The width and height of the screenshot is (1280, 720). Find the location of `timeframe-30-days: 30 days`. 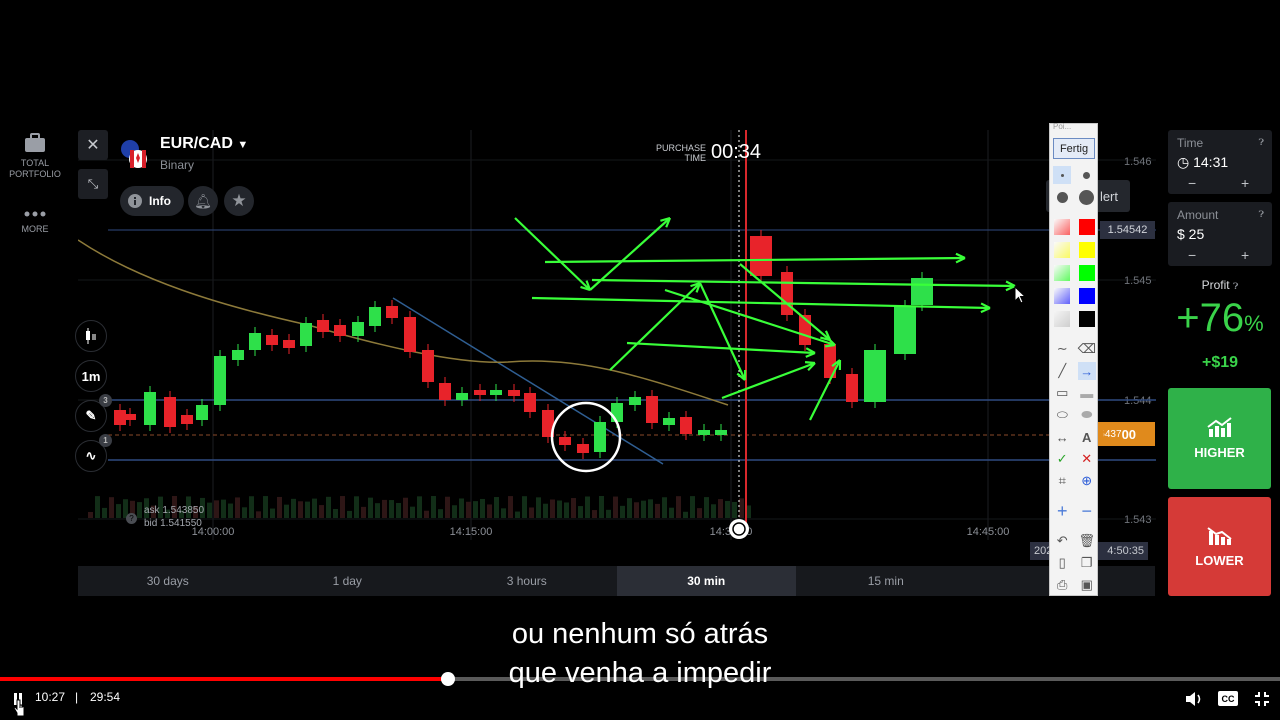

timeframe-30-days: 30 days is located at coordinates (168, 581).